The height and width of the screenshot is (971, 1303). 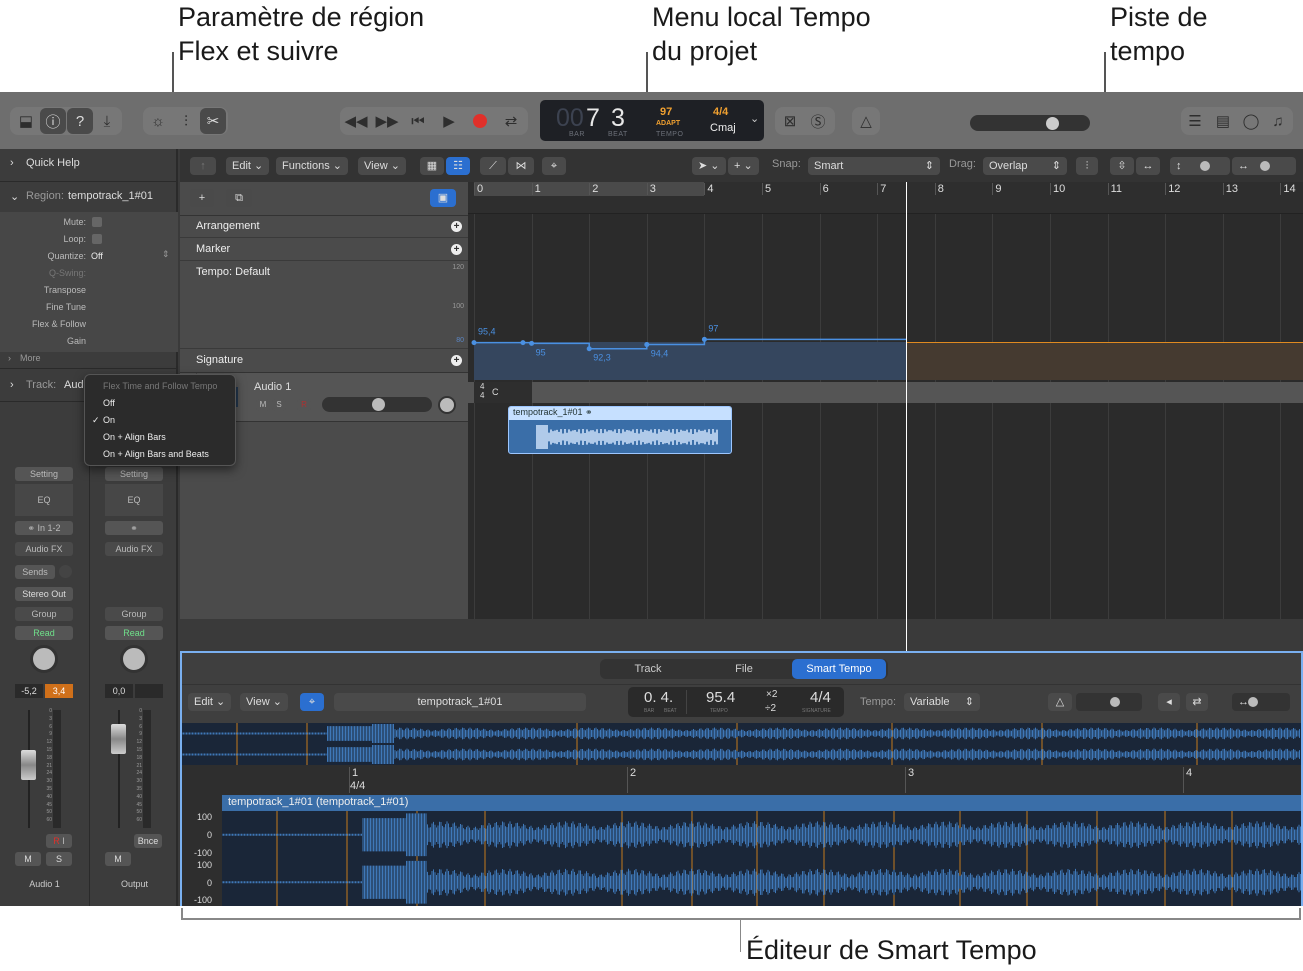 What do you see at coordinates (1223, 121) in the screenshot?
I see `note-pad-icon: ▤` at bounding box center [1223, 121].